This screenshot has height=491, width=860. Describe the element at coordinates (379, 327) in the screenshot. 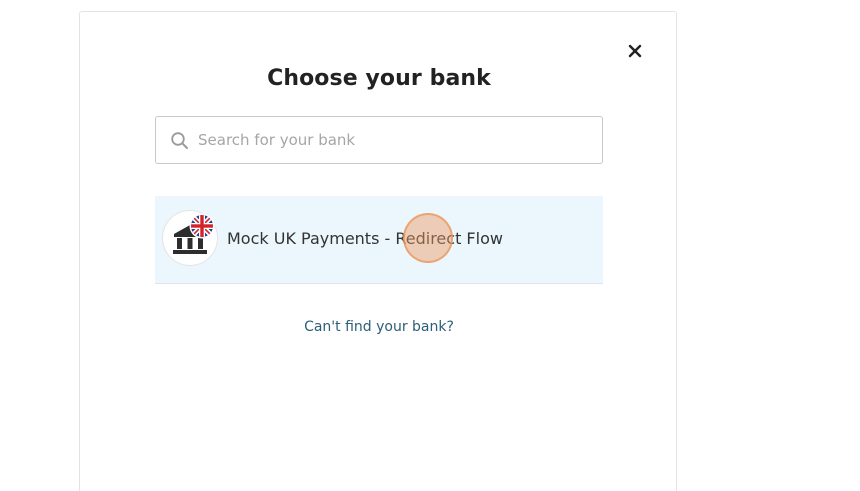

I see `cant-find-bank-link: Can't find your bank?` at that location.